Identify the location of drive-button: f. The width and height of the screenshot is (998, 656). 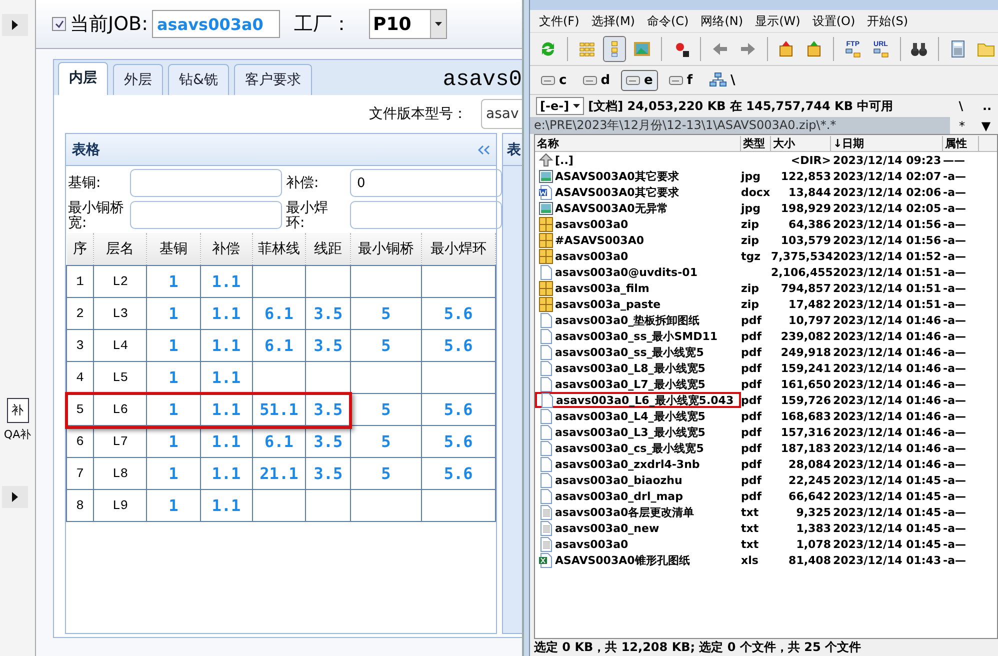
(681, 80).